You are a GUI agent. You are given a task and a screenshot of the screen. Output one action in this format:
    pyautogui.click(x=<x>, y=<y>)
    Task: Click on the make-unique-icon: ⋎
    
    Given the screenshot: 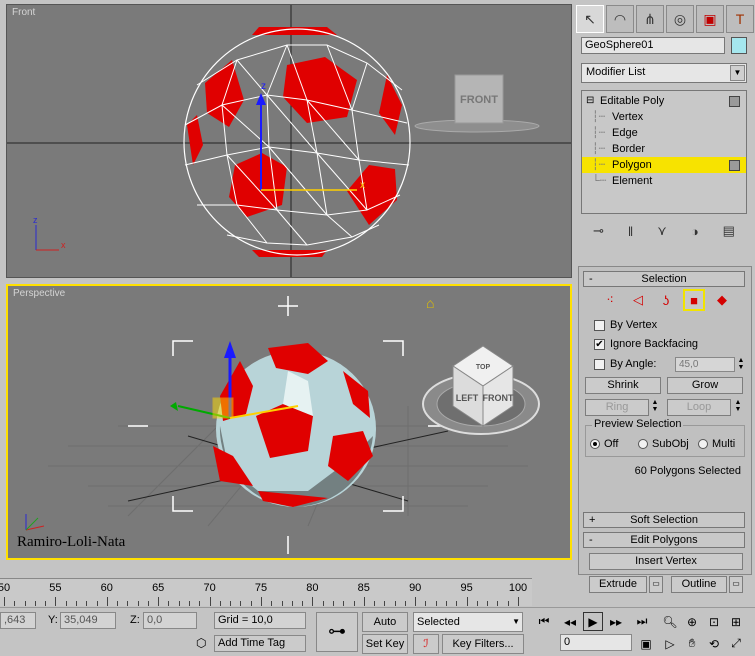 What is the action you would take?
    pyautogui.click(x=662, y=231)
    